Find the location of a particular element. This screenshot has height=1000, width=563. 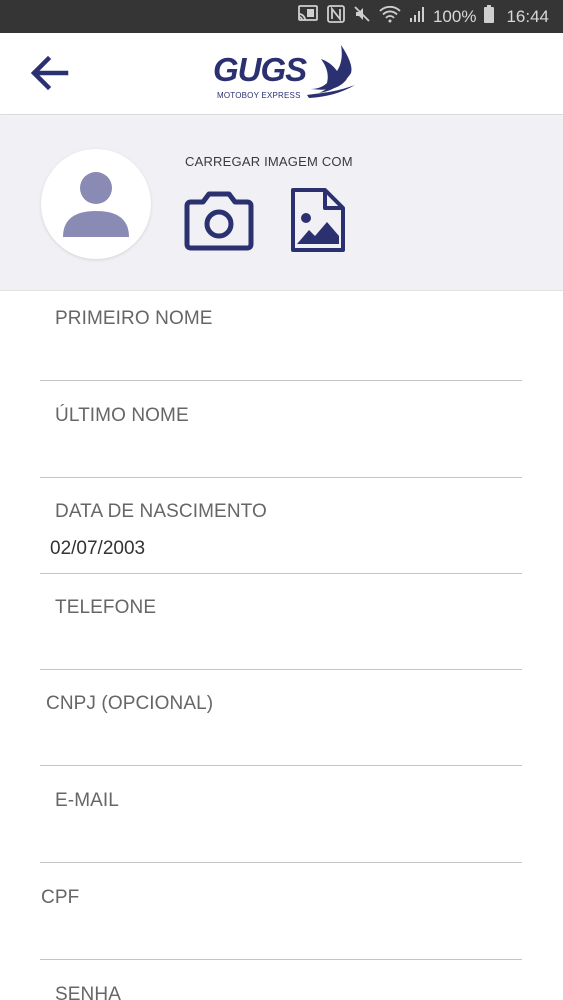

cnpj-field: CNPJ (OPCIONAL) is located at coordinates (281, 717).